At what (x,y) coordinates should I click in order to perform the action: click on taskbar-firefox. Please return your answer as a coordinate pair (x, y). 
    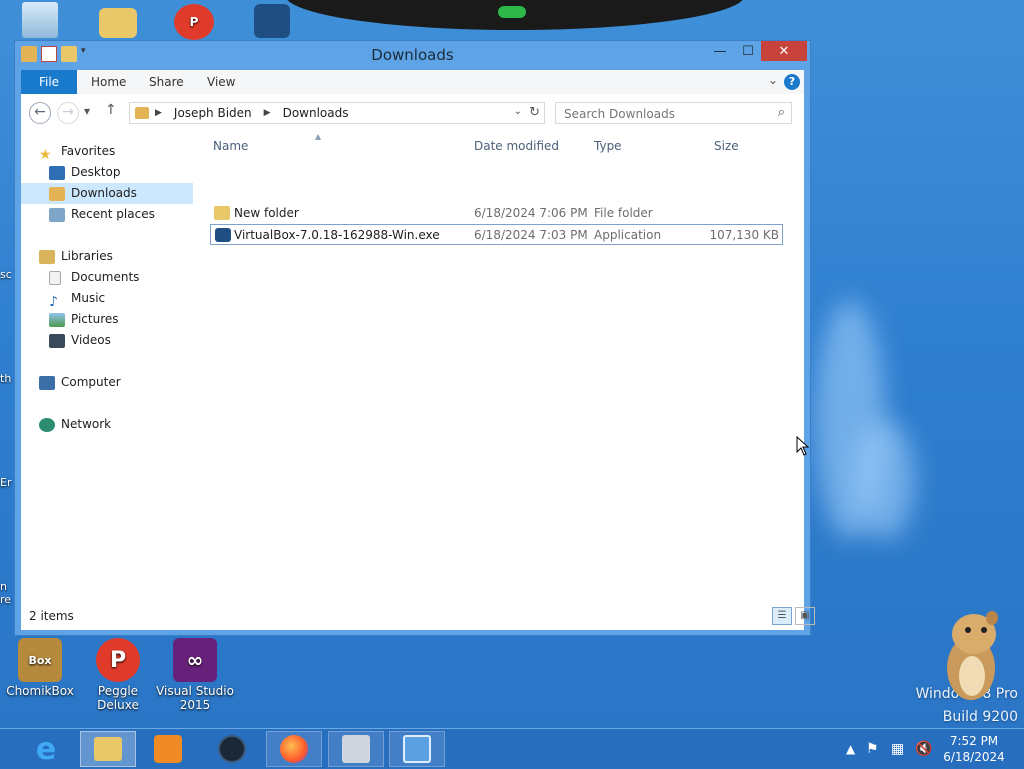
    Looking at the image, I should click on (294, 749).